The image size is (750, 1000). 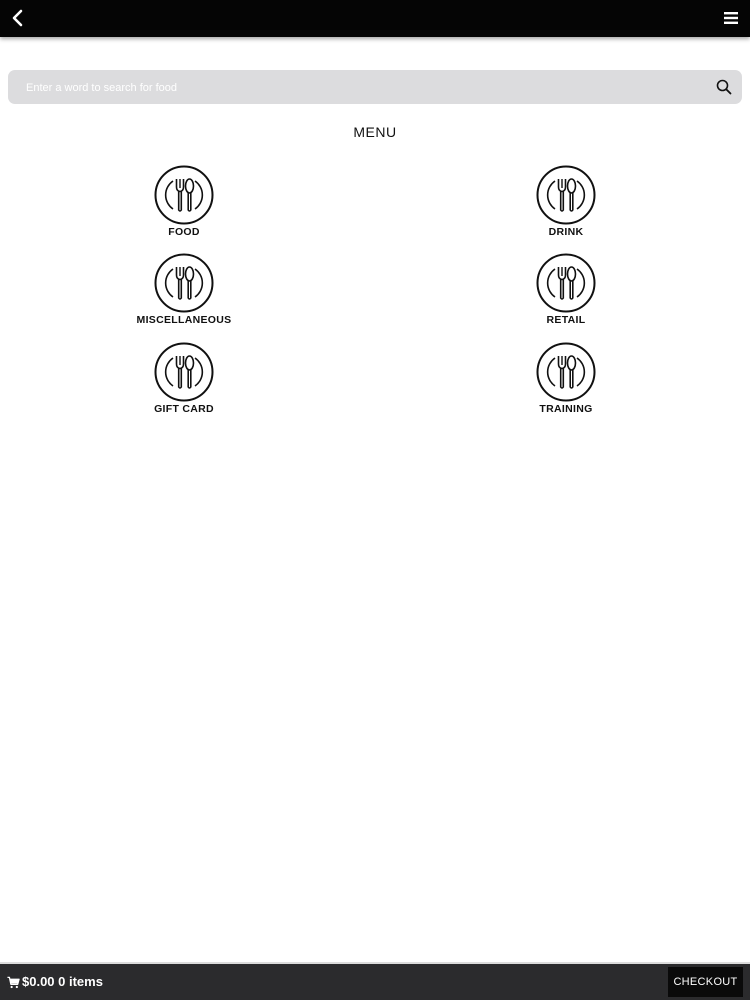 What do you see at coordinates (724, 87) in the screenshot?
I see `search-icon` at bounding box center [724, 87].